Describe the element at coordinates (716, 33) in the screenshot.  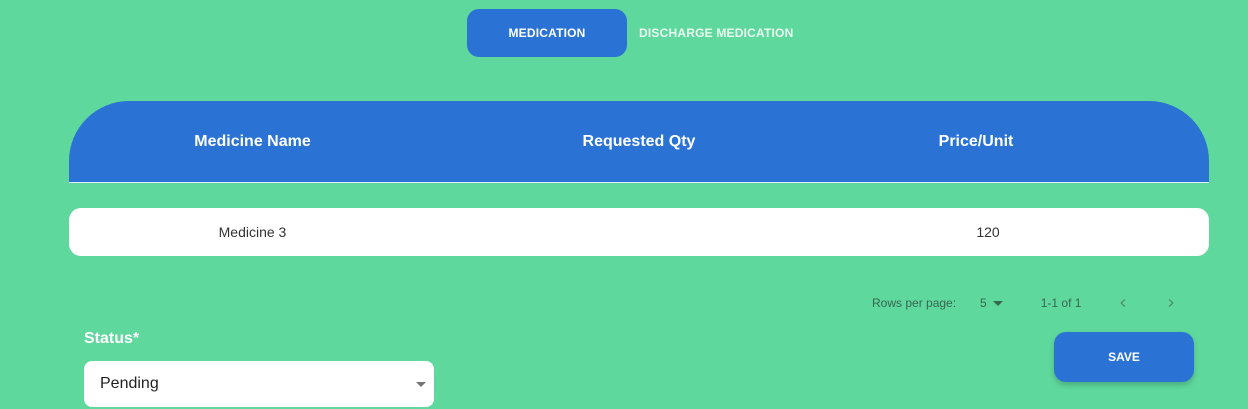
I see `tab-discharge-medication: DISCHARGE MEDICATION` at that location.